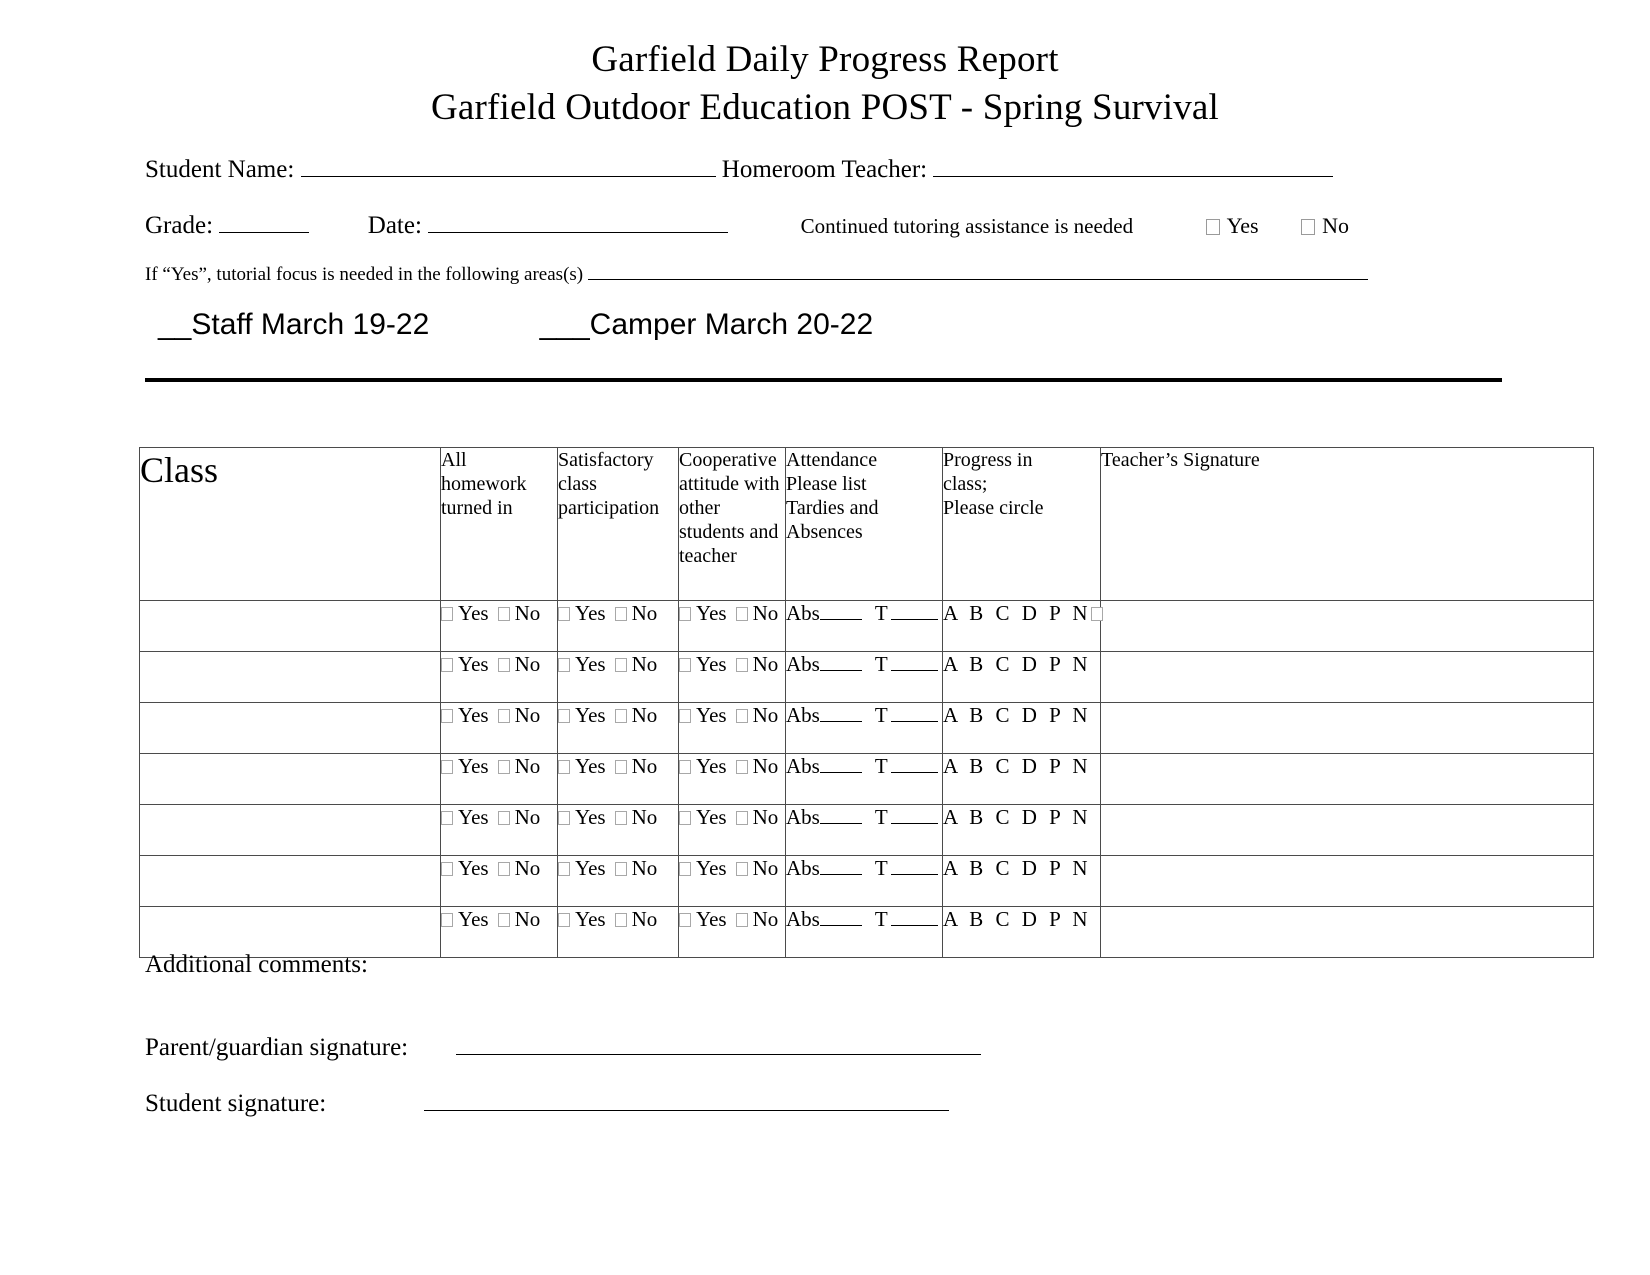 The image size is (1650, 1275). I want to click on tutorial-focus-input, so click(890, 271).